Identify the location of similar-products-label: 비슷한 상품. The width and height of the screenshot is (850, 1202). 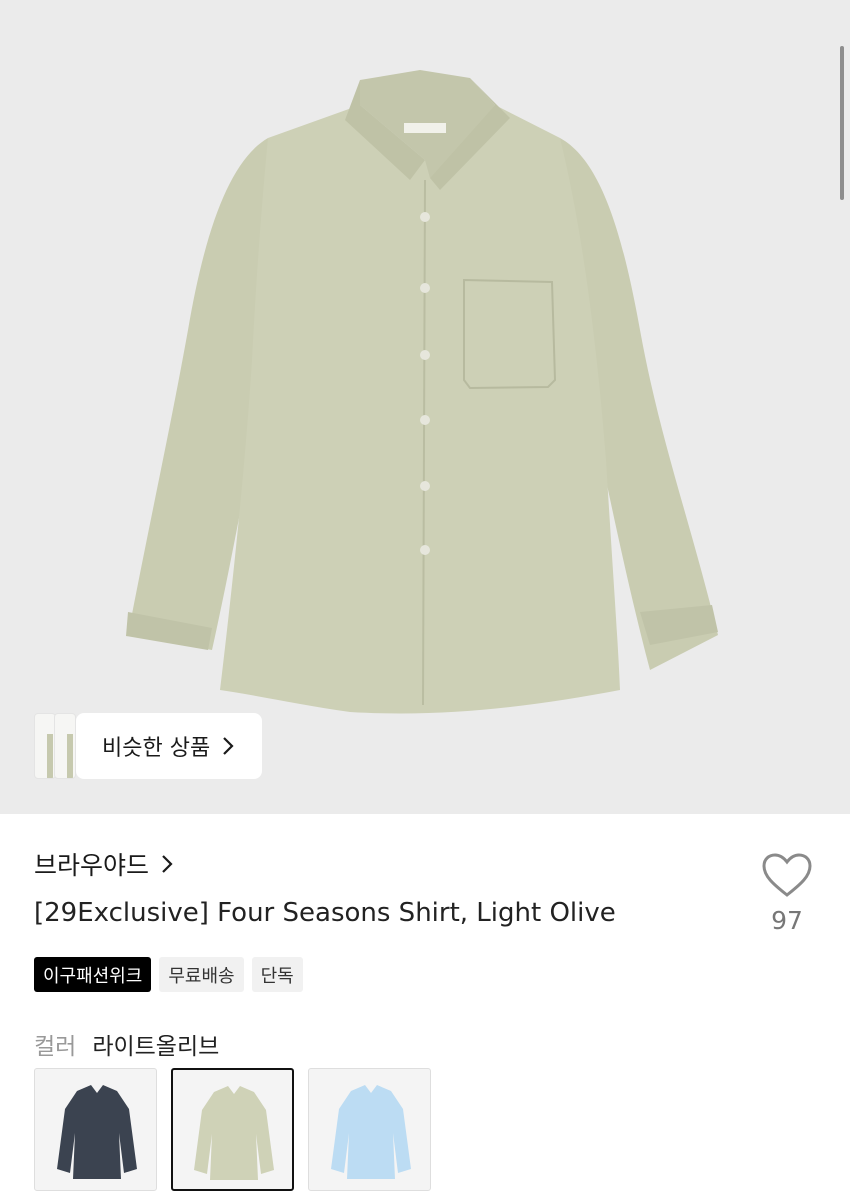
(156, 748).